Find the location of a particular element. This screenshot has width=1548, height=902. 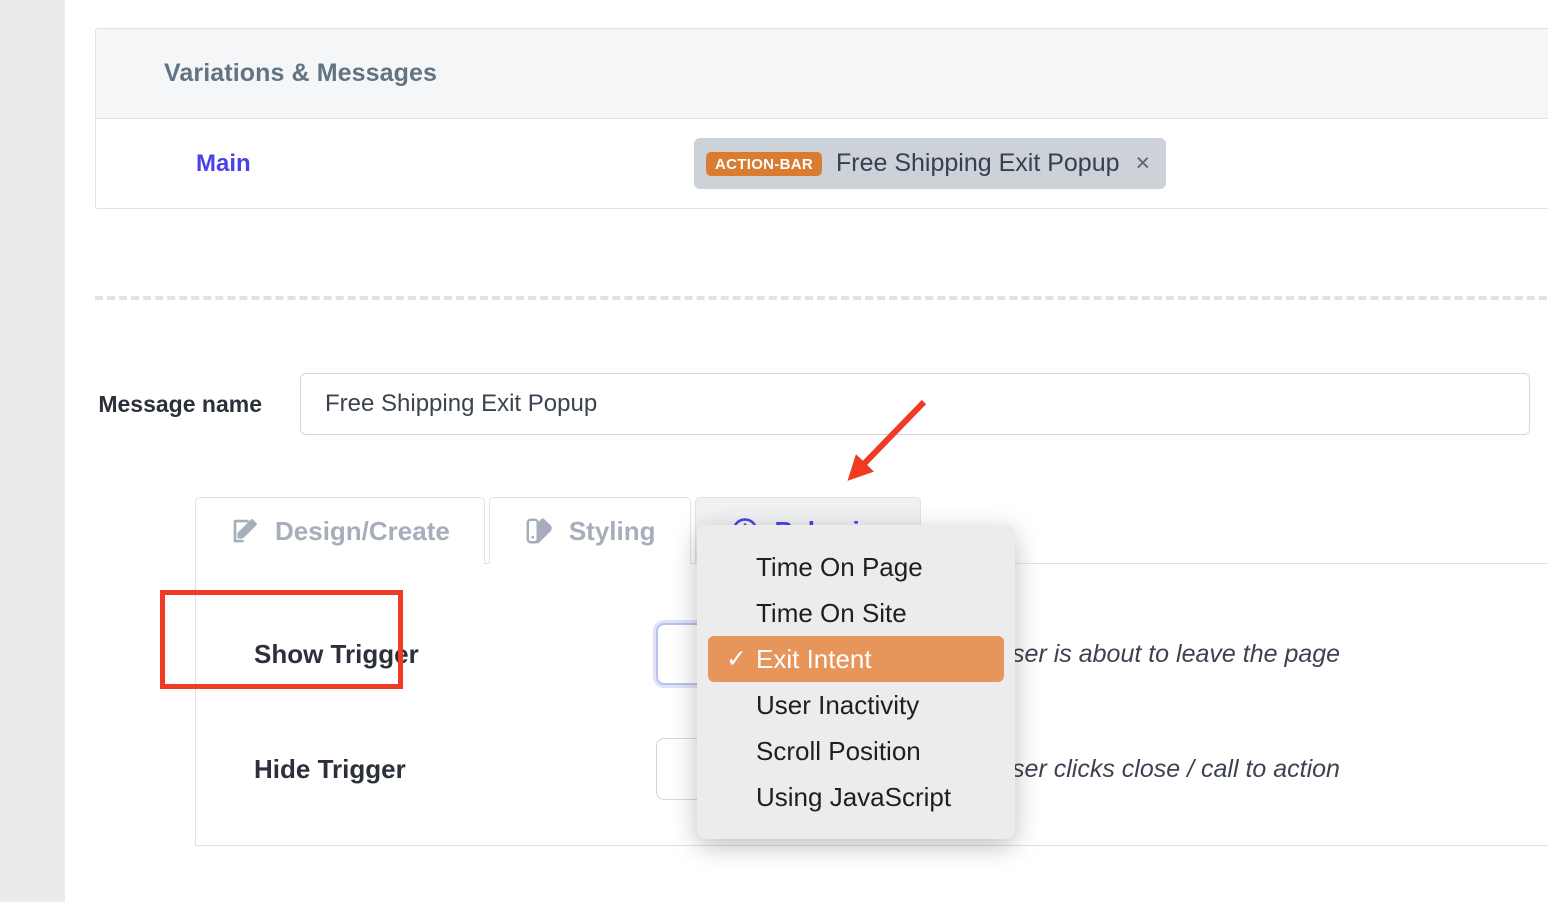

menu-item-label: Time On Page is located at coordinates (839, 566).